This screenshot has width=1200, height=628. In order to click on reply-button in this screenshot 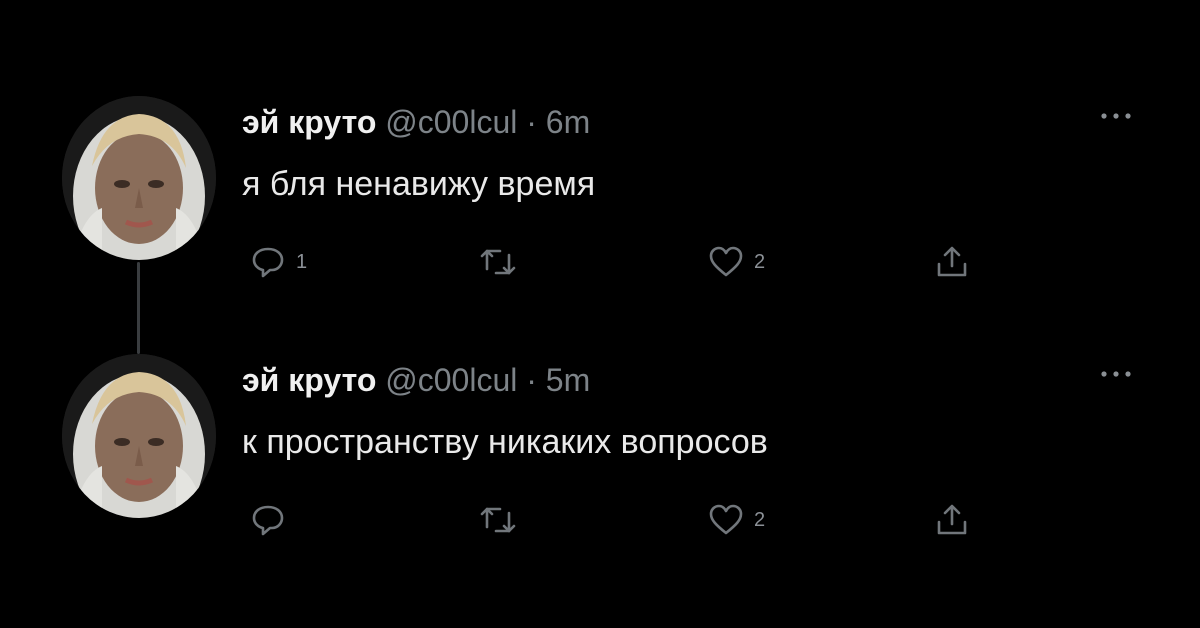, I will do `click(273, 520)`.